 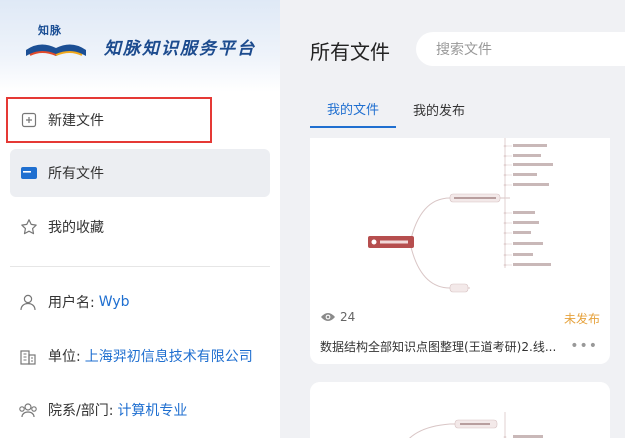 What do you see at coordinates (168, 357) in the screenshot?
I see `unit-value: 上海羿初信息技术有限公司` at bounding box center [168, 357].